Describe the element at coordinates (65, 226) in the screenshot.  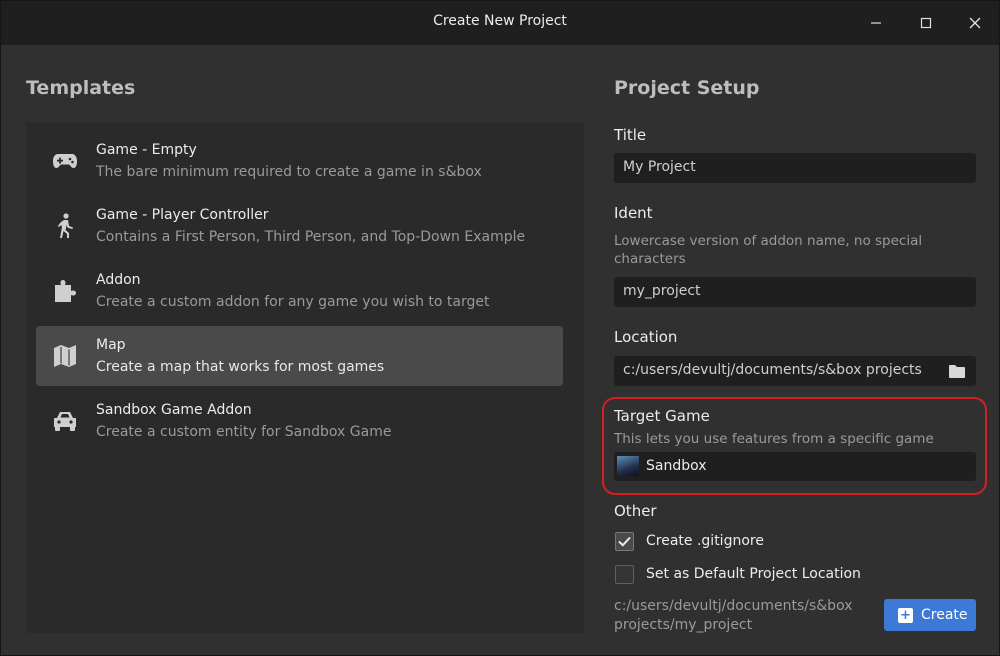
I see `walking-person-icon` at that location.